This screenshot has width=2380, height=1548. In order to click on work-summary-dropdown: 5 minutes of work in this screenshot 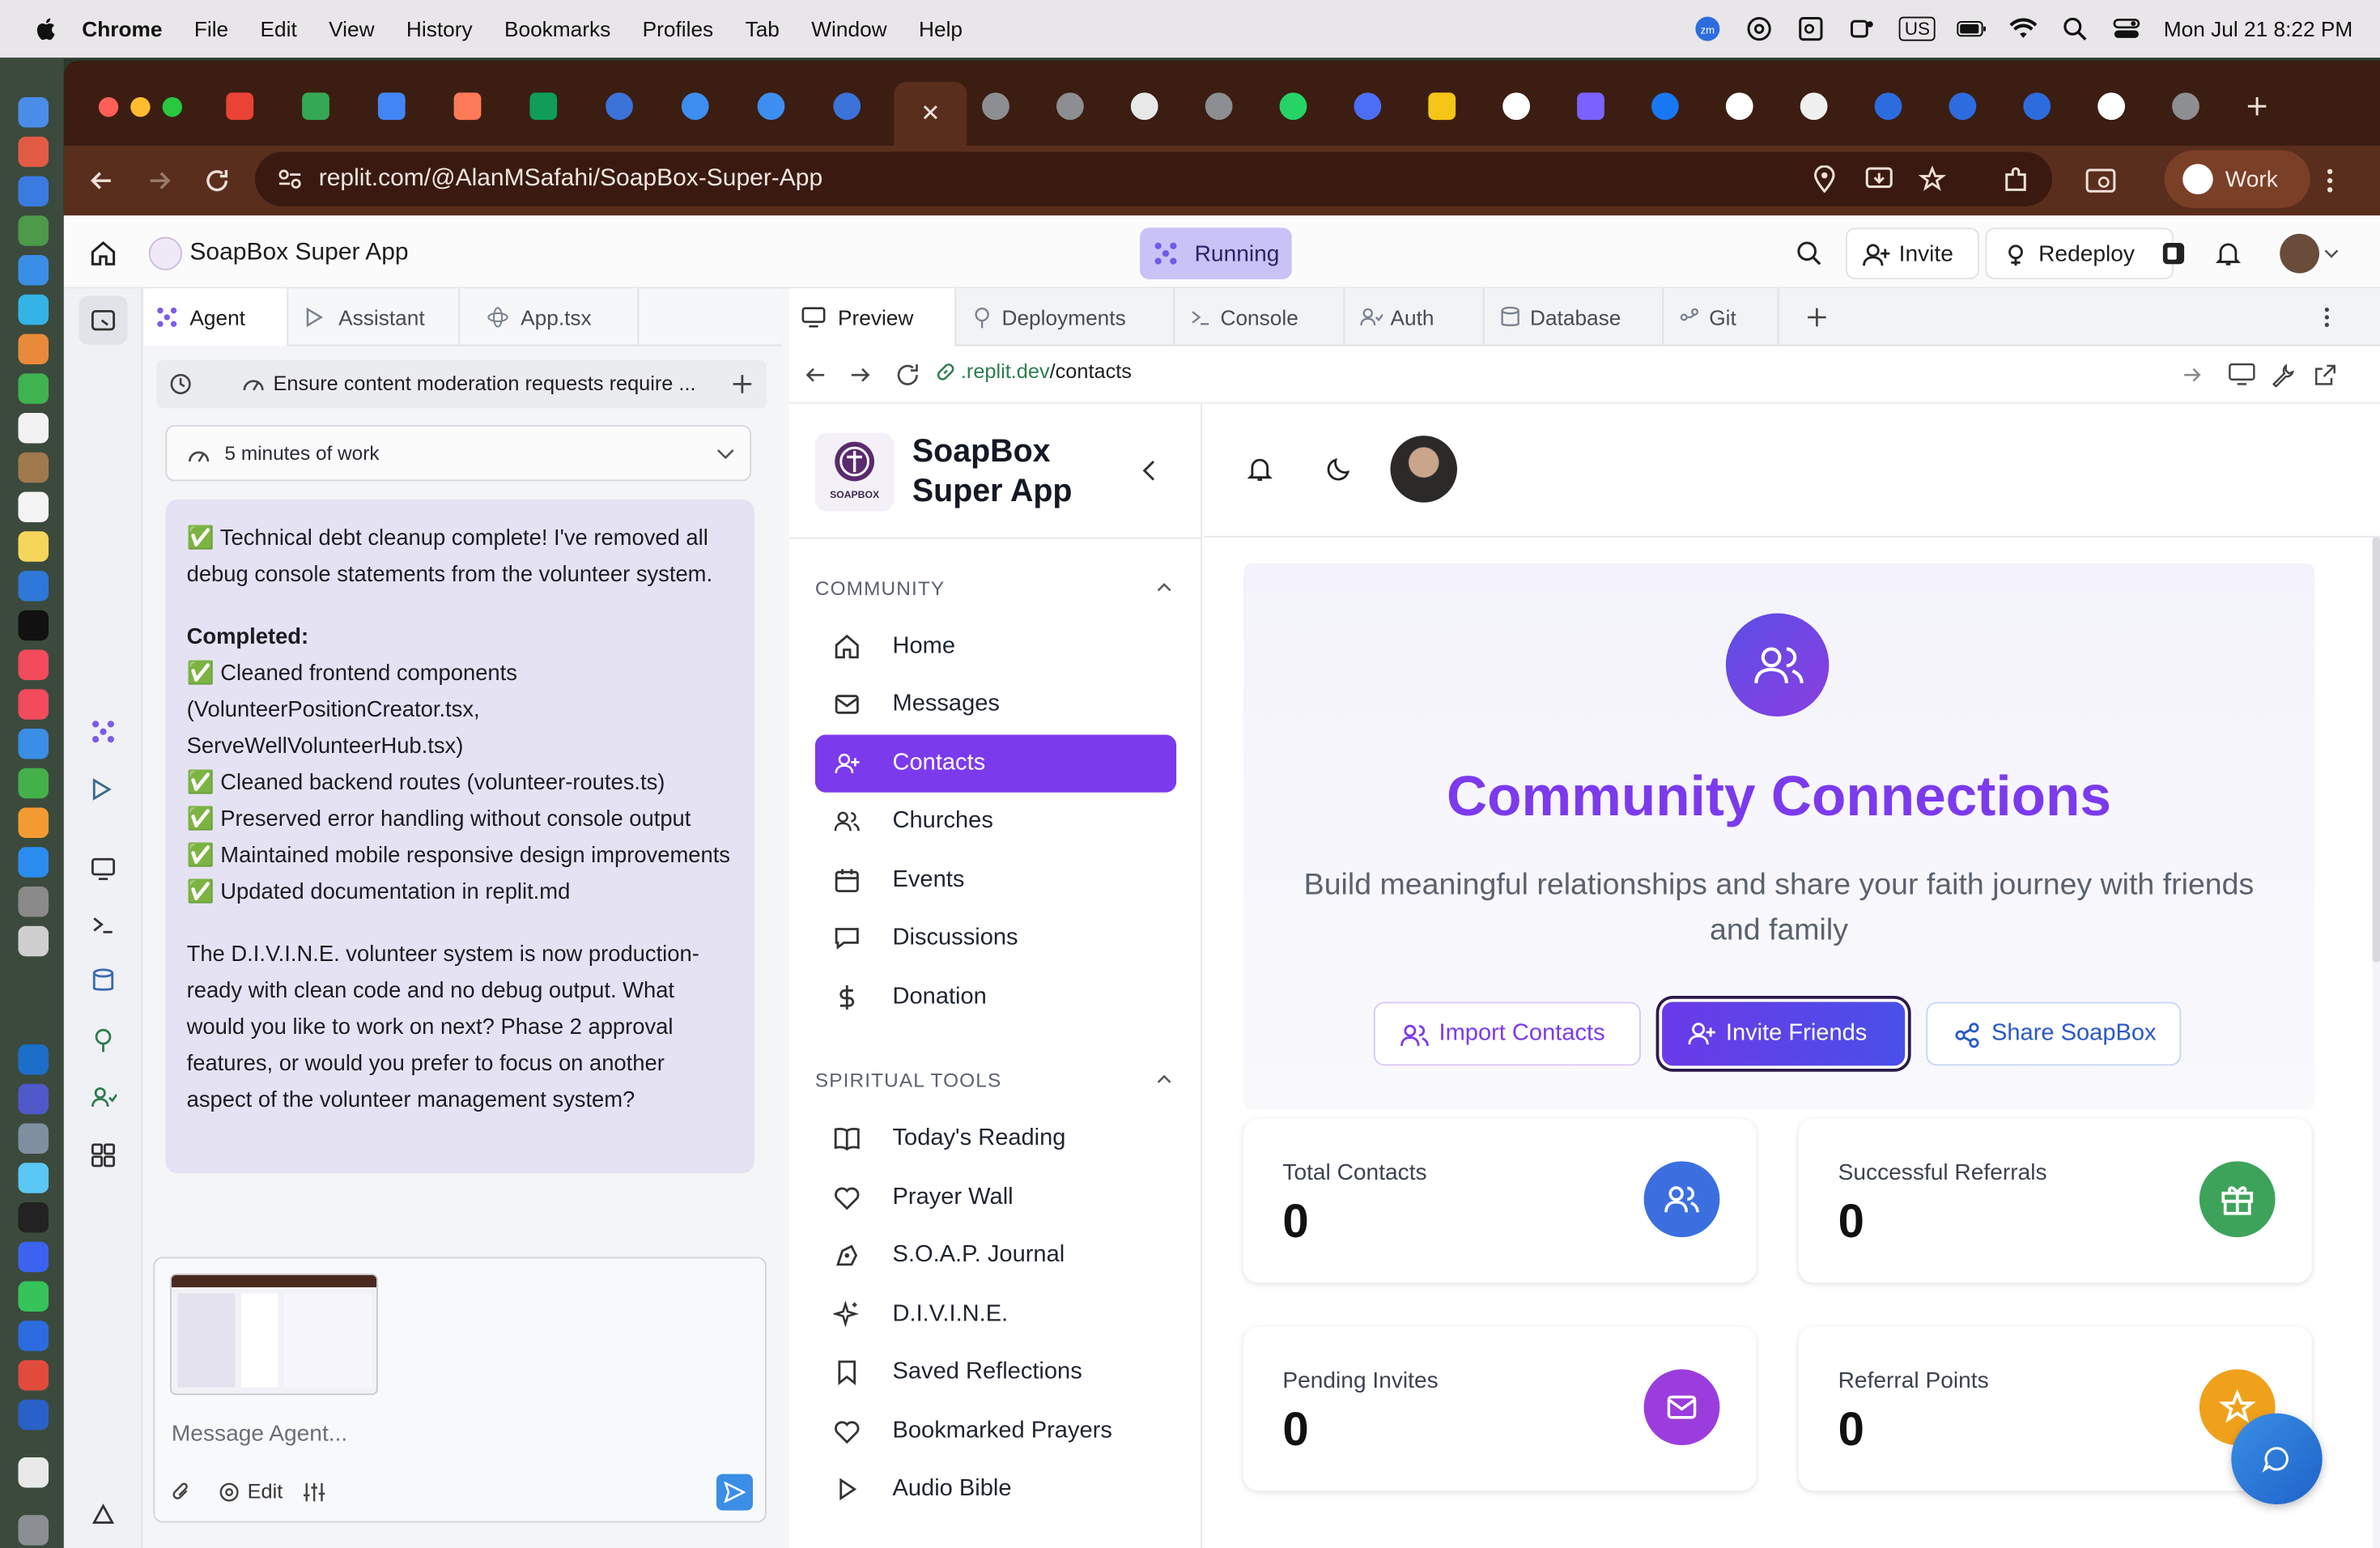, I will do `click(458, 453)`.